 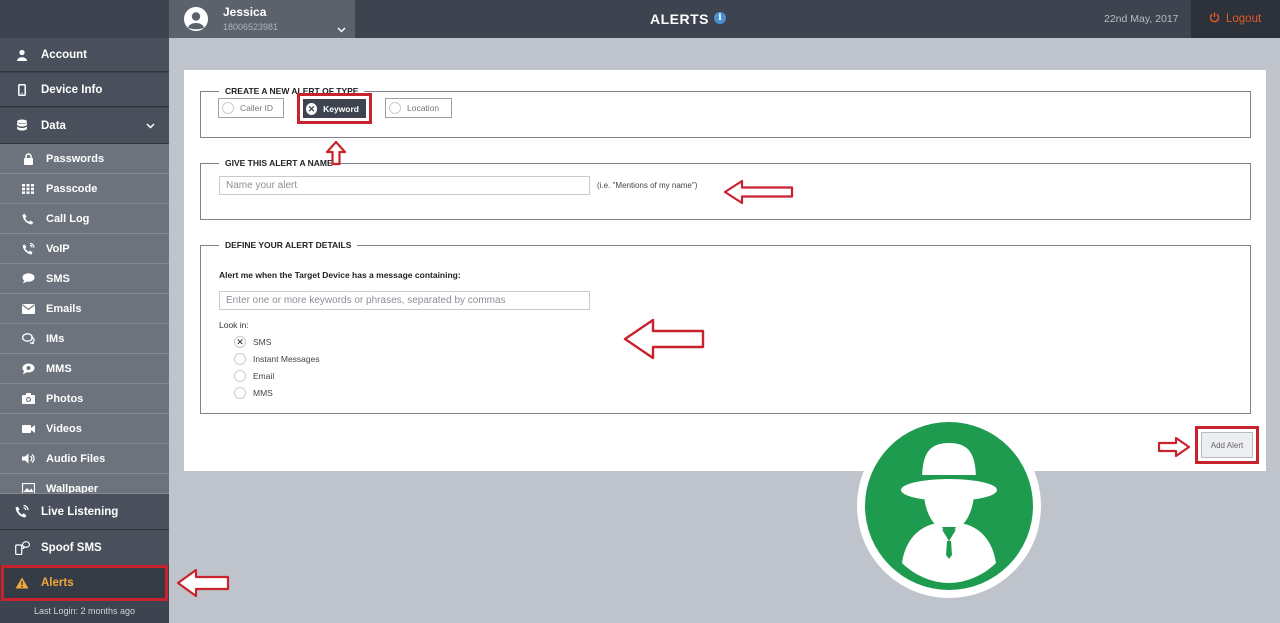 I want to click on logout-button: Logout, so click(x=1235, y=19).